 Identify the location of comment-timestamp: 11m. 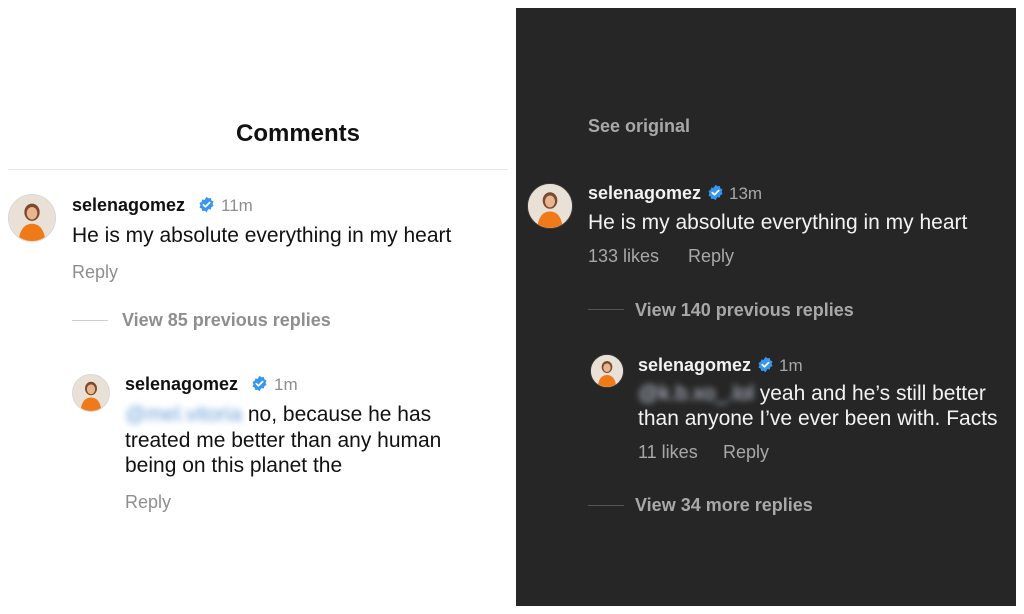
(237, 205).